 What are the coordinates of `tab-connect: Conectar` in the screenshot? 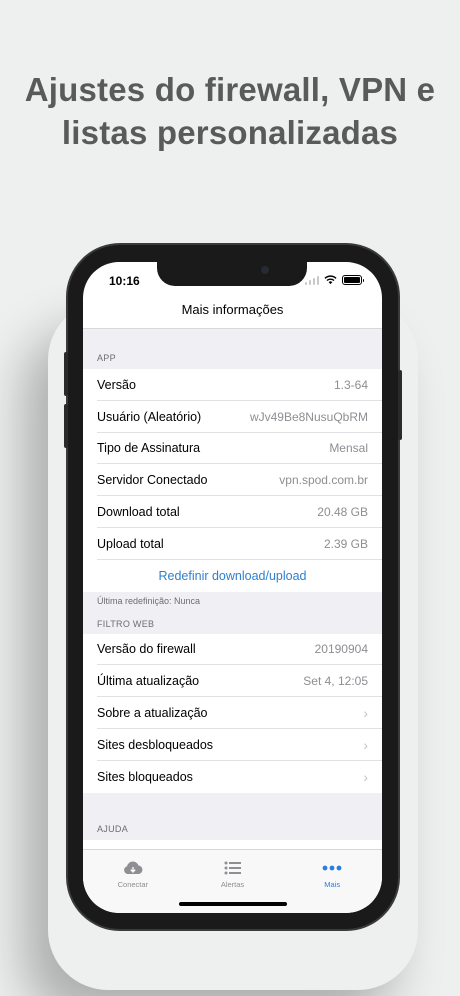 It's located at (133, 881).